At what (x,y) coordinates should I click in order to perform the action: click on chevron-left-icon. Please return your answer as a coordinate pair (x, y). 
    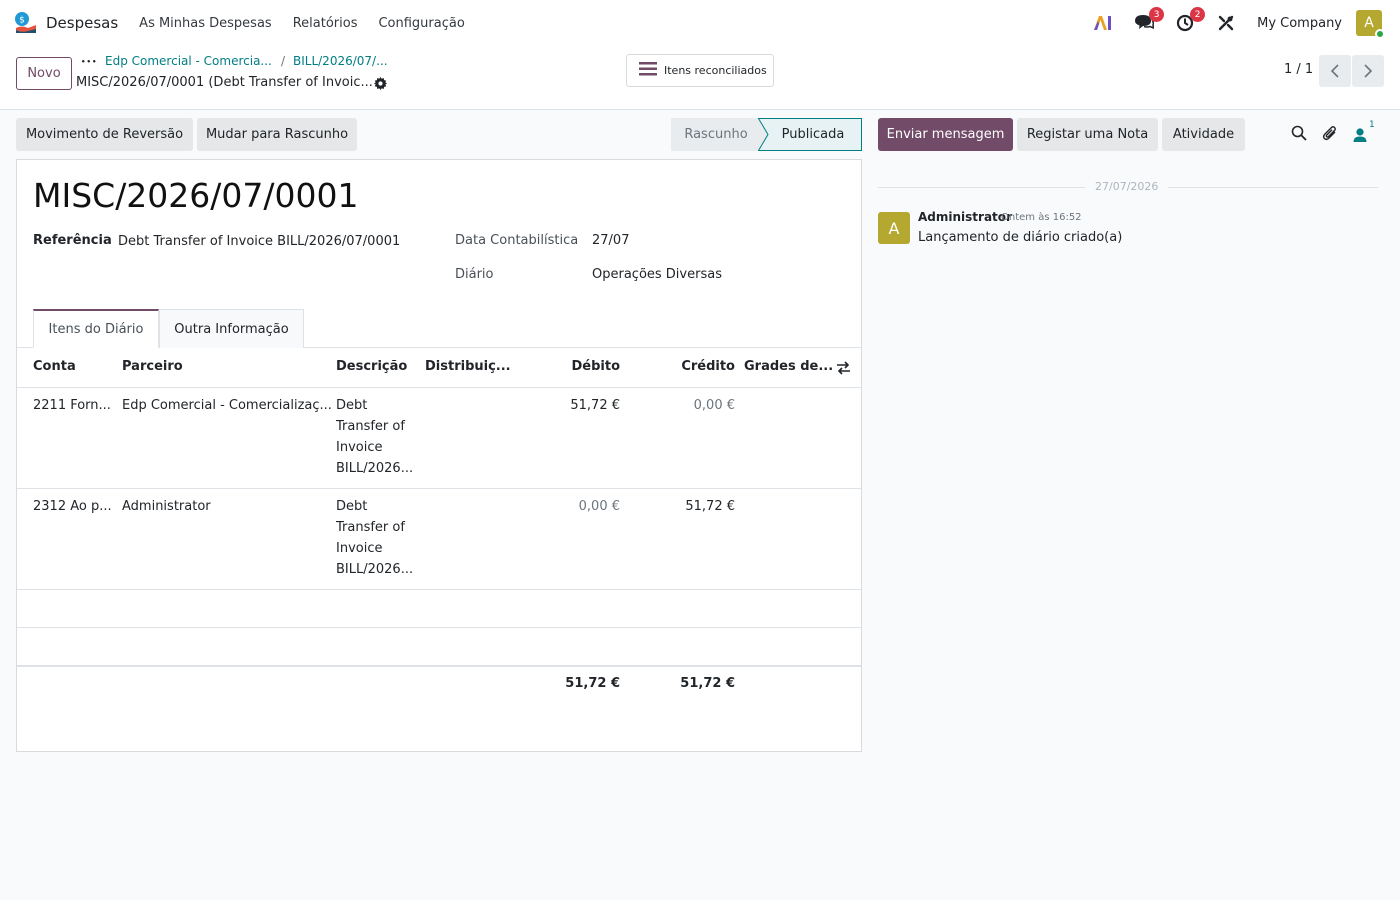
    Looking at the image, I should click on (1334, 71).